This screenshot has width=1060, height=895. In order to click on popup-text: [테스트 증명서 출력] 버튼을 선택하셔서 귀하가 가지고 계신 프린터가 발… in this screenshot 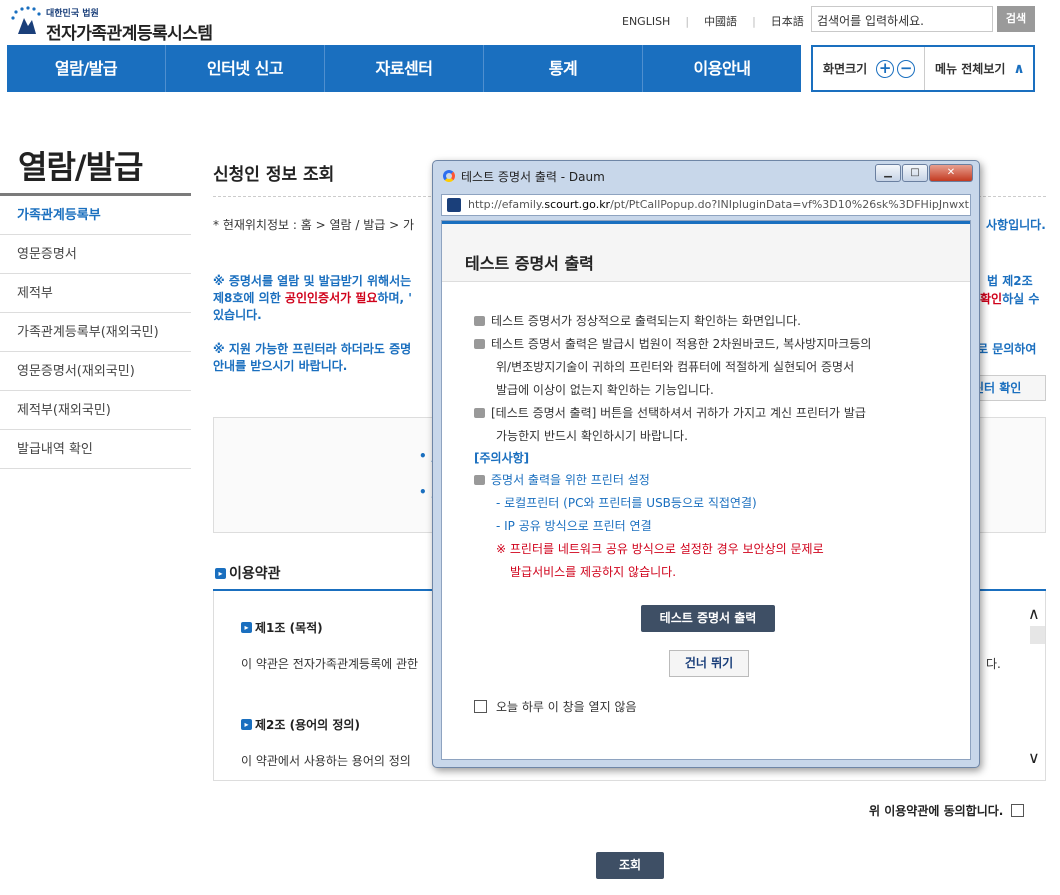, I will do `click(678, 413)`.